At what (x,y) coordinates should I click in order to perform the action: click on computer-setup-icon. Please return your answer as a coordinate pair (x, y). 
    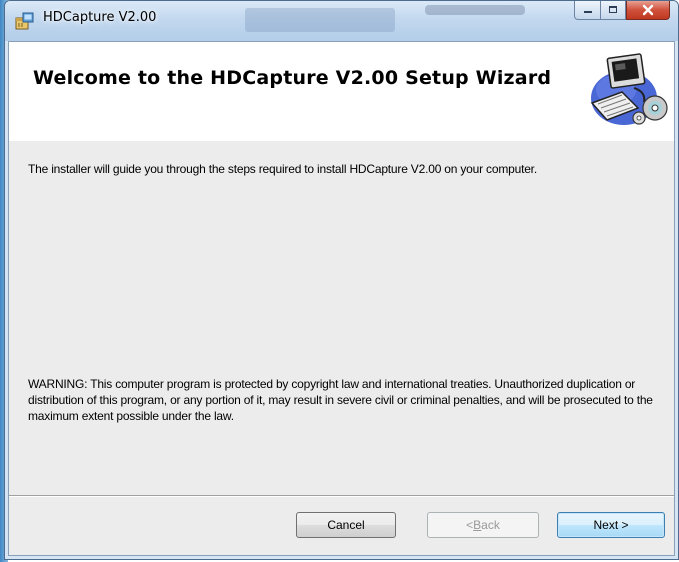
    Looking at the image, I should click on (629, 89).